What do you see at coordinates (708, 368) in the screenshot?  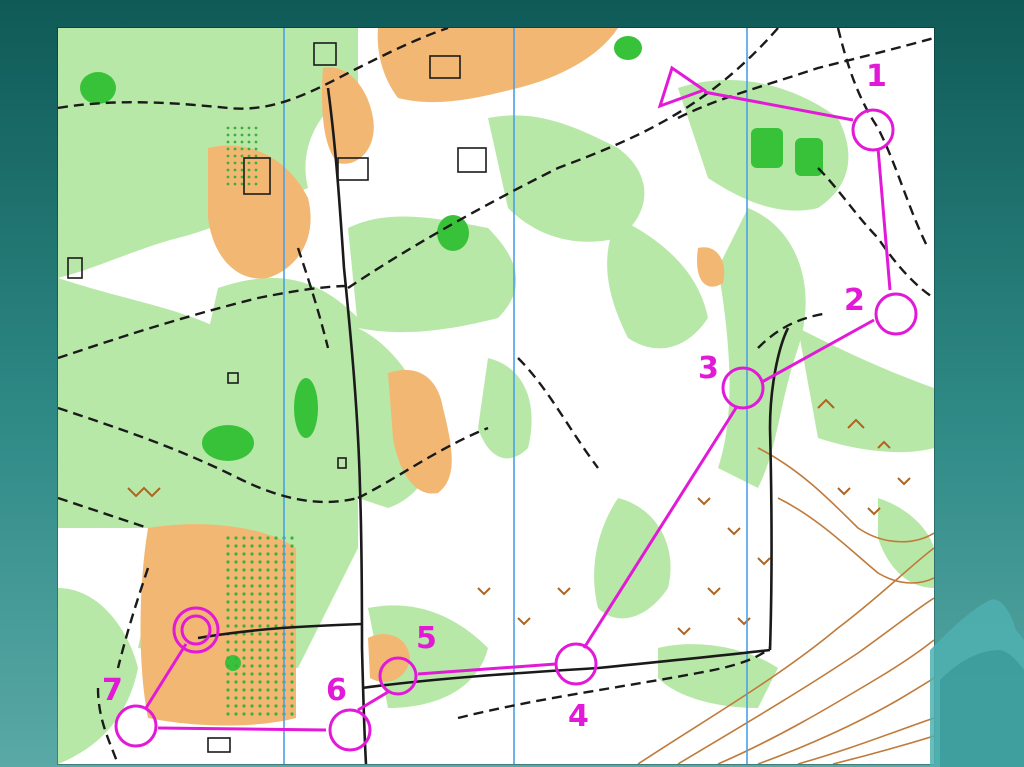 I see `control-number-3: 3` at bounding box center [708, 368].